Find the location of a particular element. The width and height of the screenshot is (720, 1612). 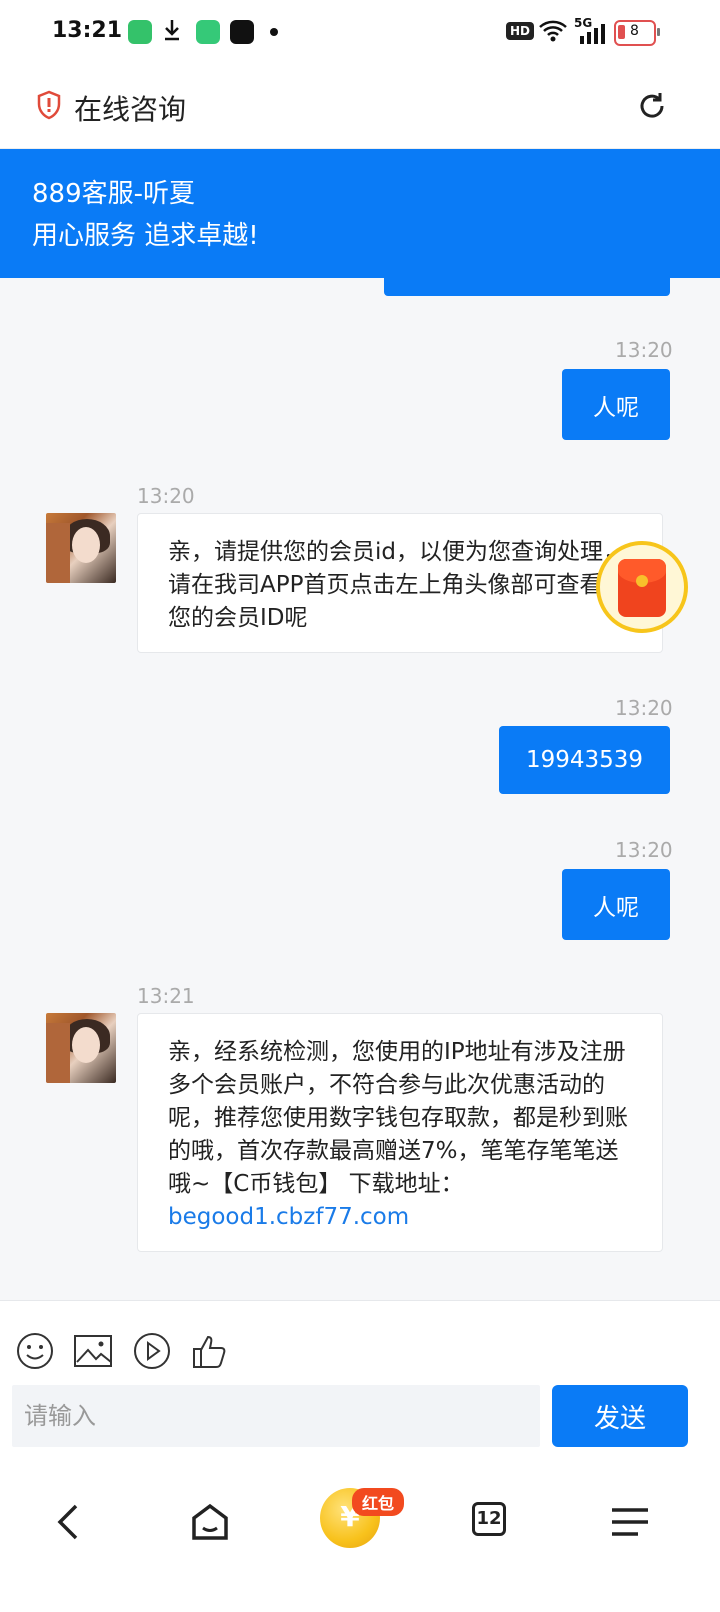

message-input is located at coordinates (276, 1416).